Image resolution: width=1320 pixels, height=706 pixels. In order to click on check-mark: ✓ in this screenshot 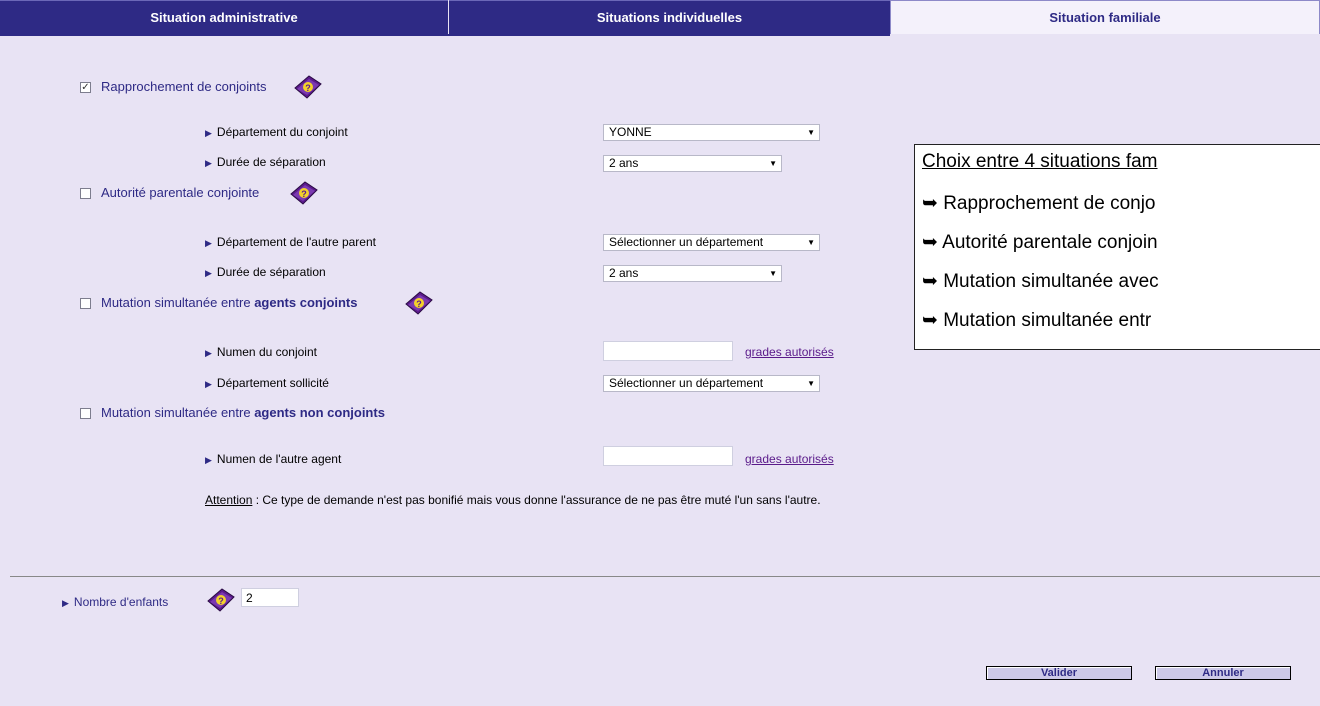, I will do `click(85, 87)`.